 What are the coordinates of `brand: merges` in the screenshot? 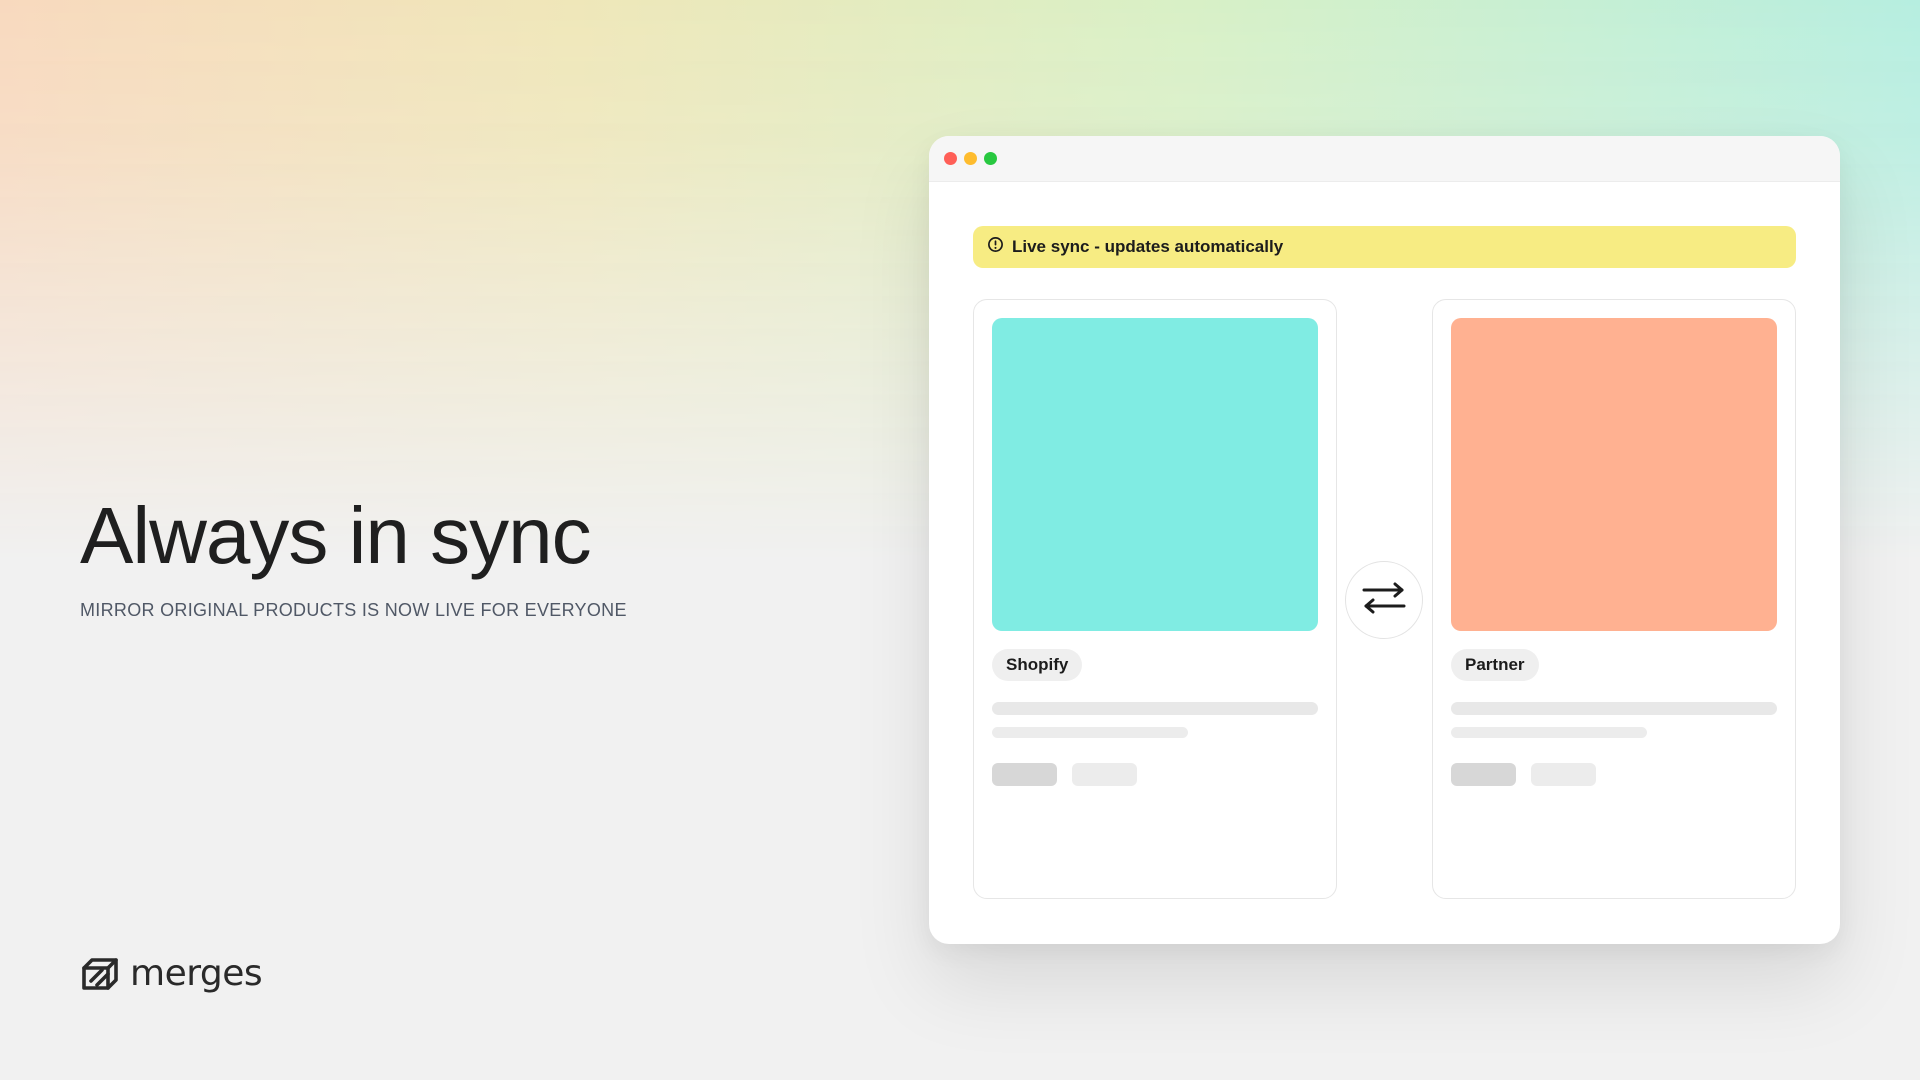 It's located at (171, 973).